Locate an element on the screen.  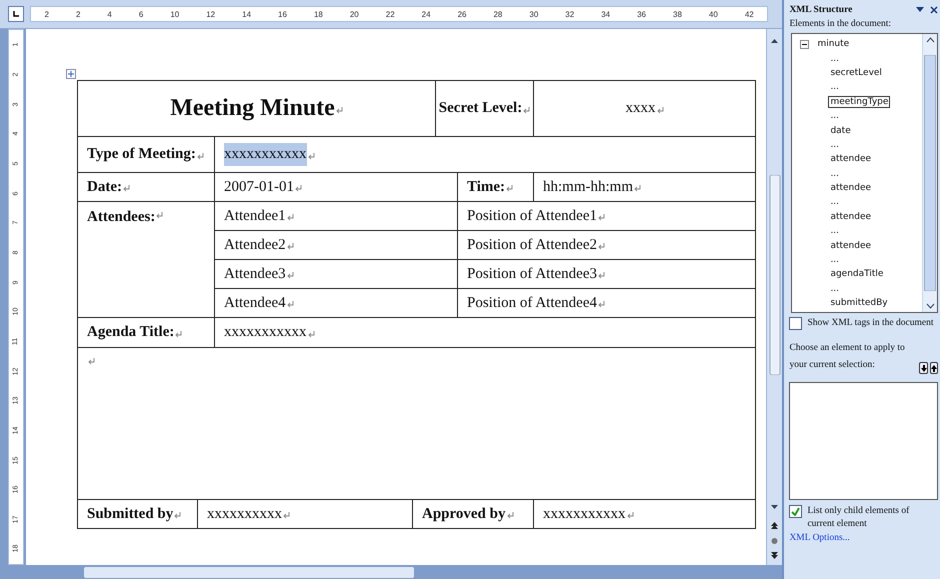
cell-text: Agenda Title: is located at coordinates (130, 332).